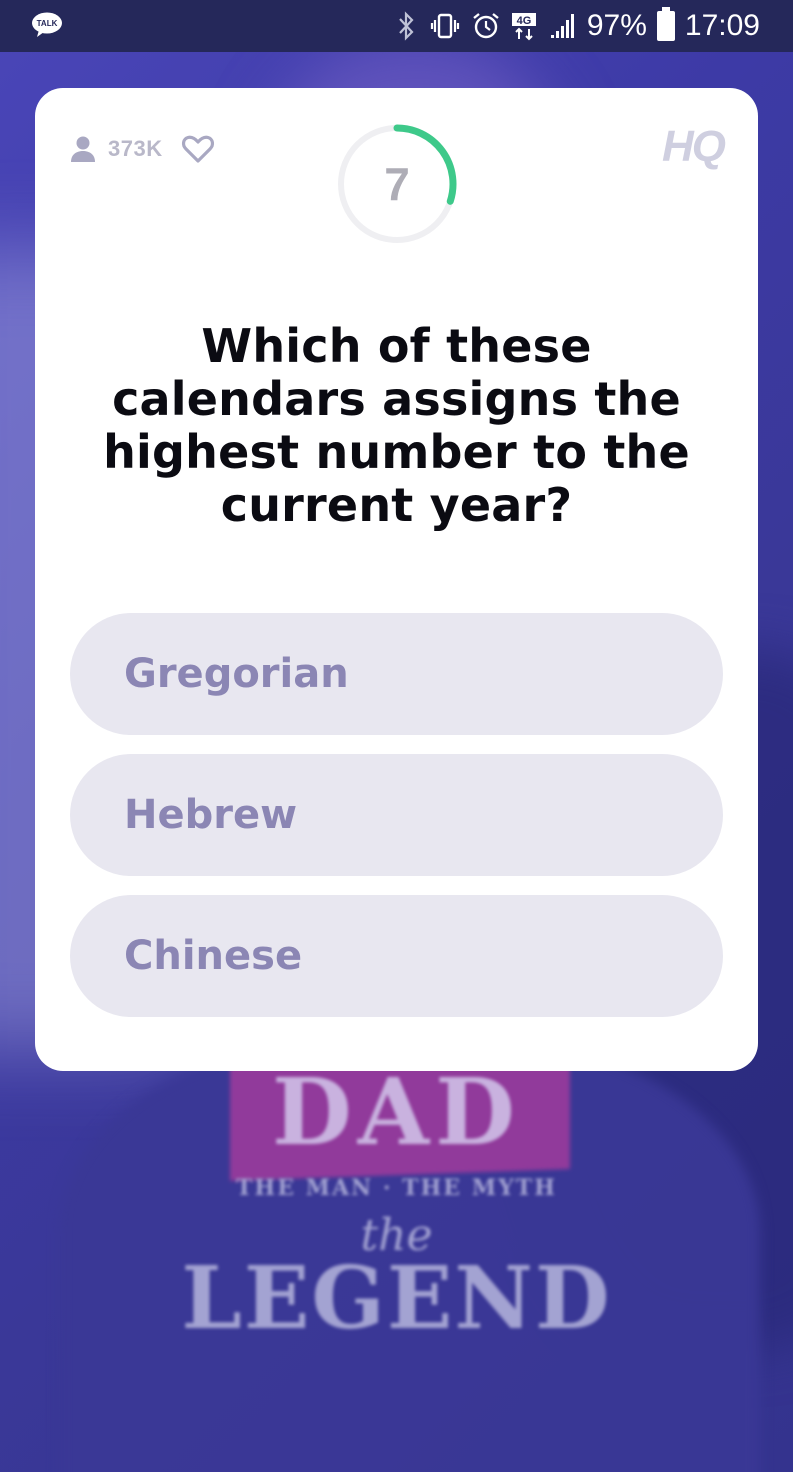 Image resolution: width=793 pixels, height=1472 pixels. Describe the element at coordinates (665, 24) in the screenshot. I see `battery-icon` at that location.